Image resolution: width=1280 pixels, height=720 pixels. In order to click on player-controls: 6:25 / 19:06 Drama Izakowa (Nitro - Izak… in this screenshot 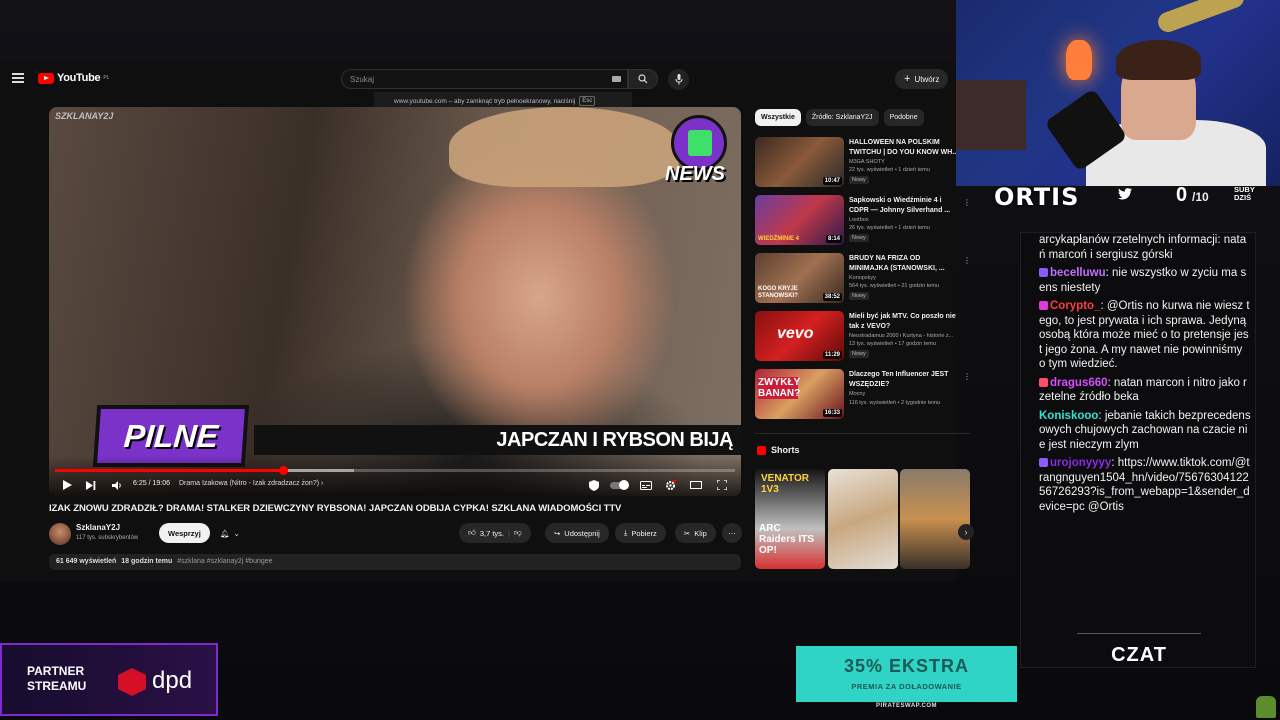, I will do `click(395, 485)`.